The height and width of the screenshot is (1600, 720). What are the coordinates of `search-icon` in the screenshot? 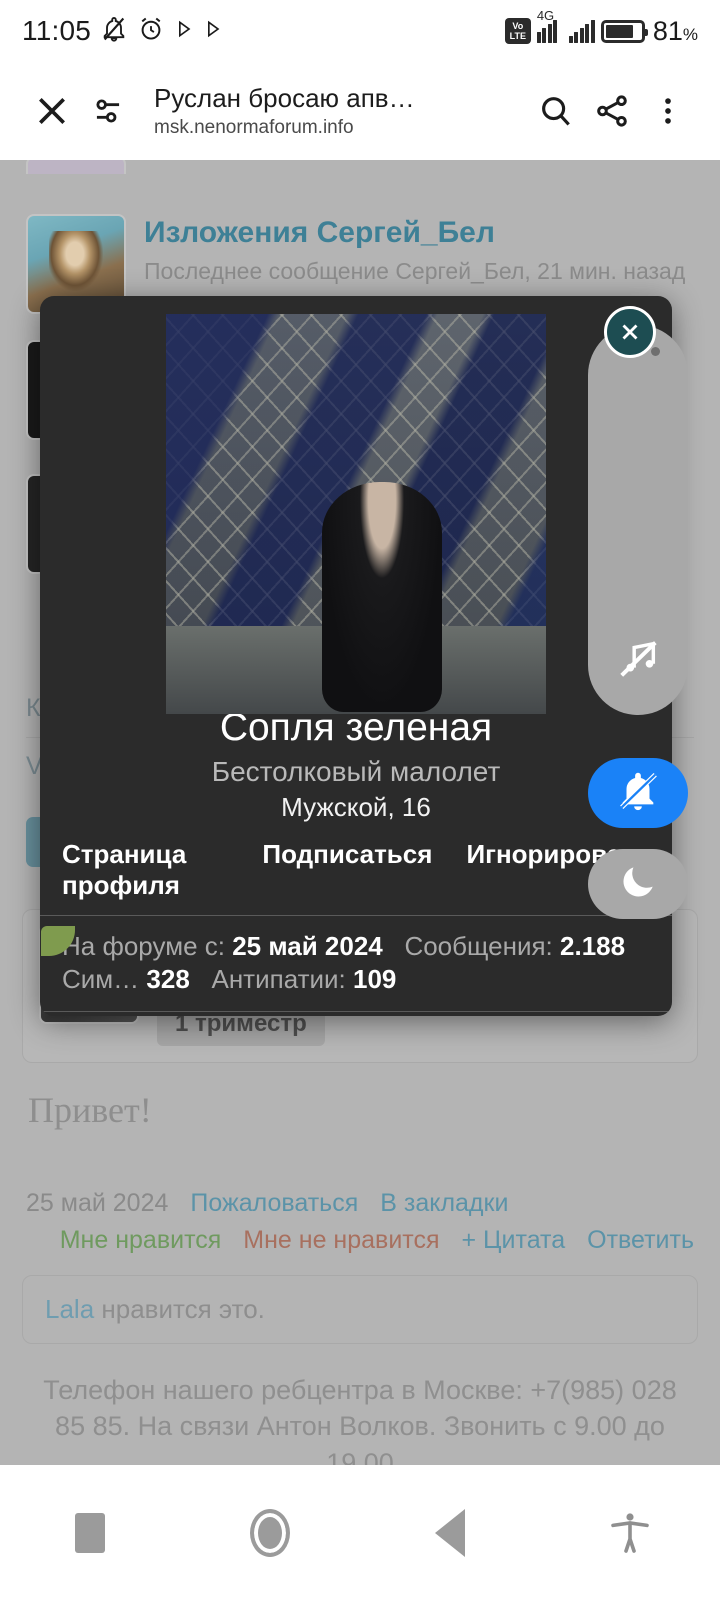 It's located at (556, 111).